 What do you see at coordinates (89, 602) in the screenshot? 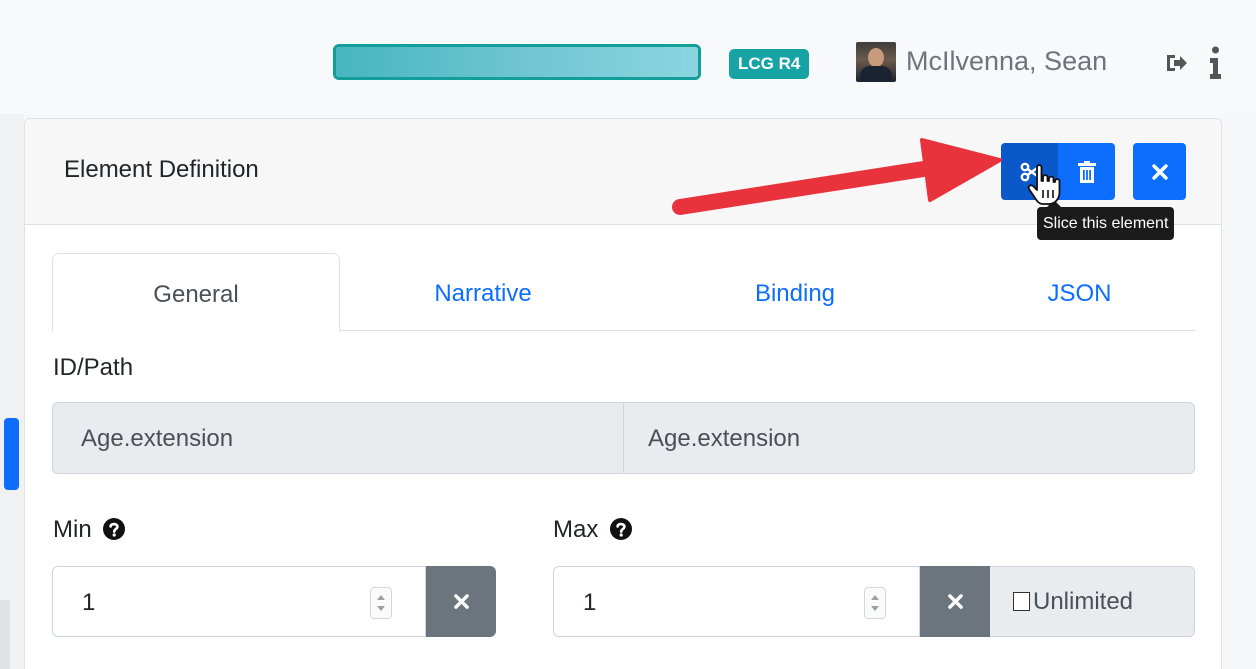
I see `min-value: 1` at bounding box center [89, 602].